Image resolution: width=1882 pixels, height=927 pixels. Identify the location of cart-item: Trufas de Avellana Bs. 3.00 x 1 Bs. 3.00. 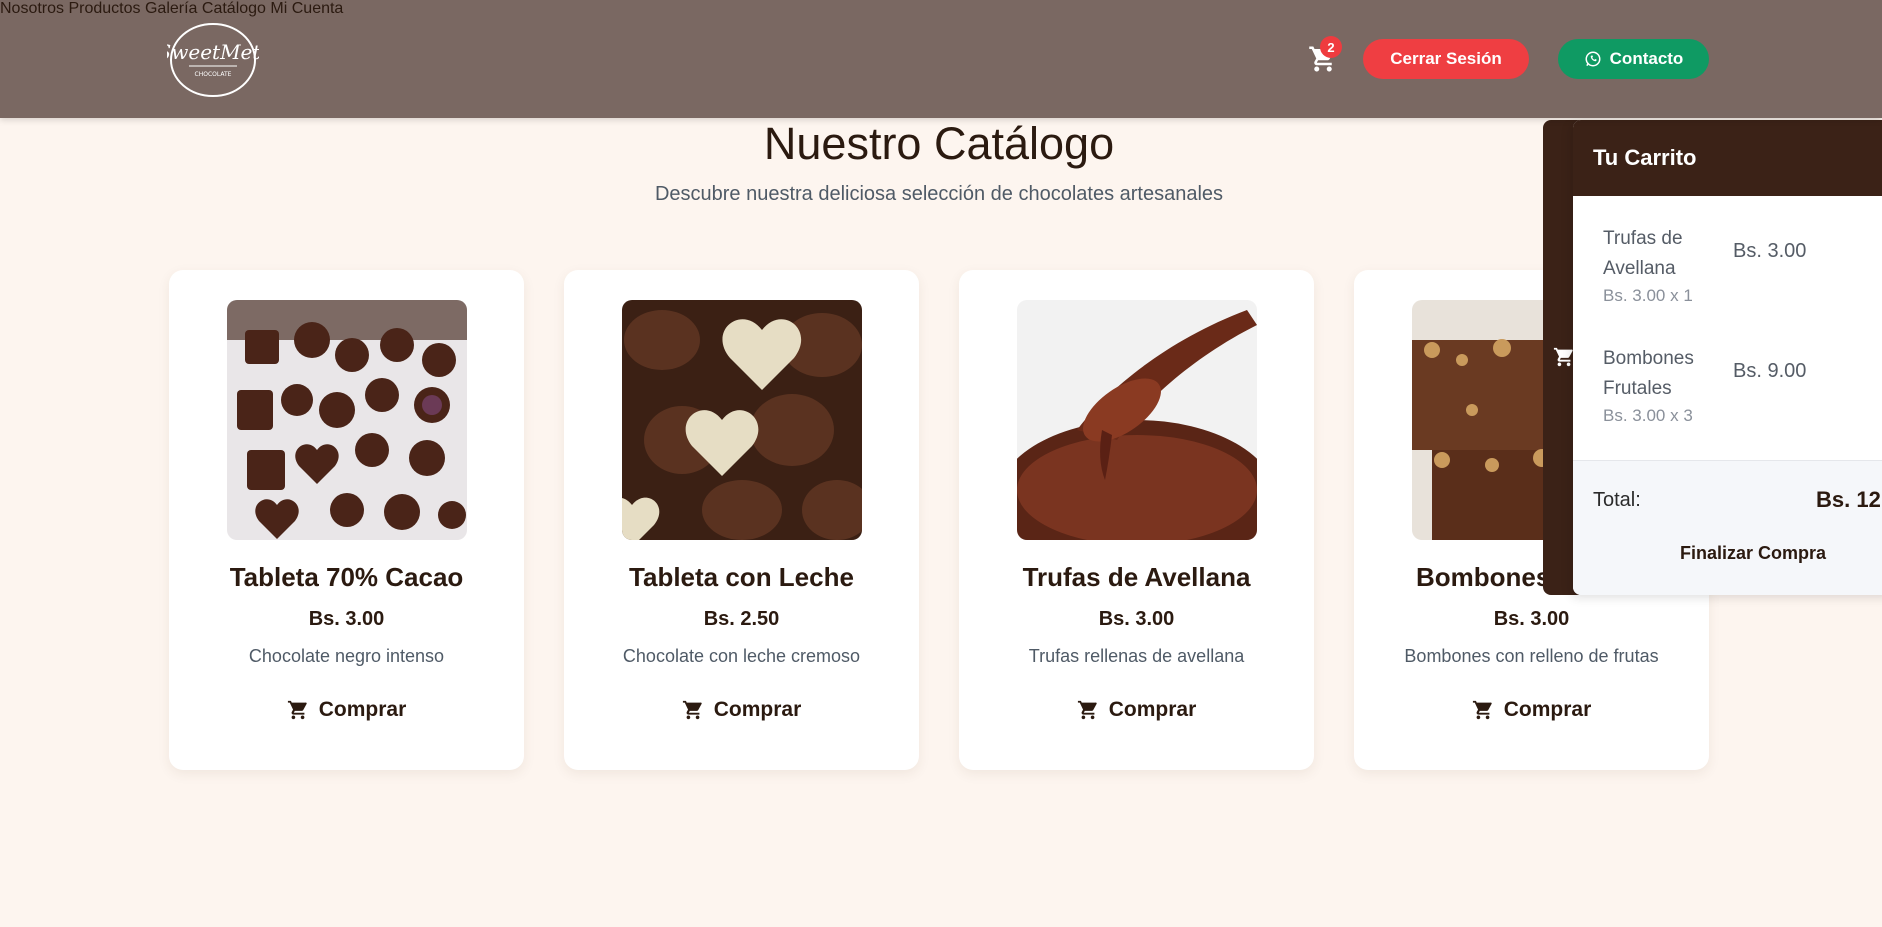
(1727, 279).